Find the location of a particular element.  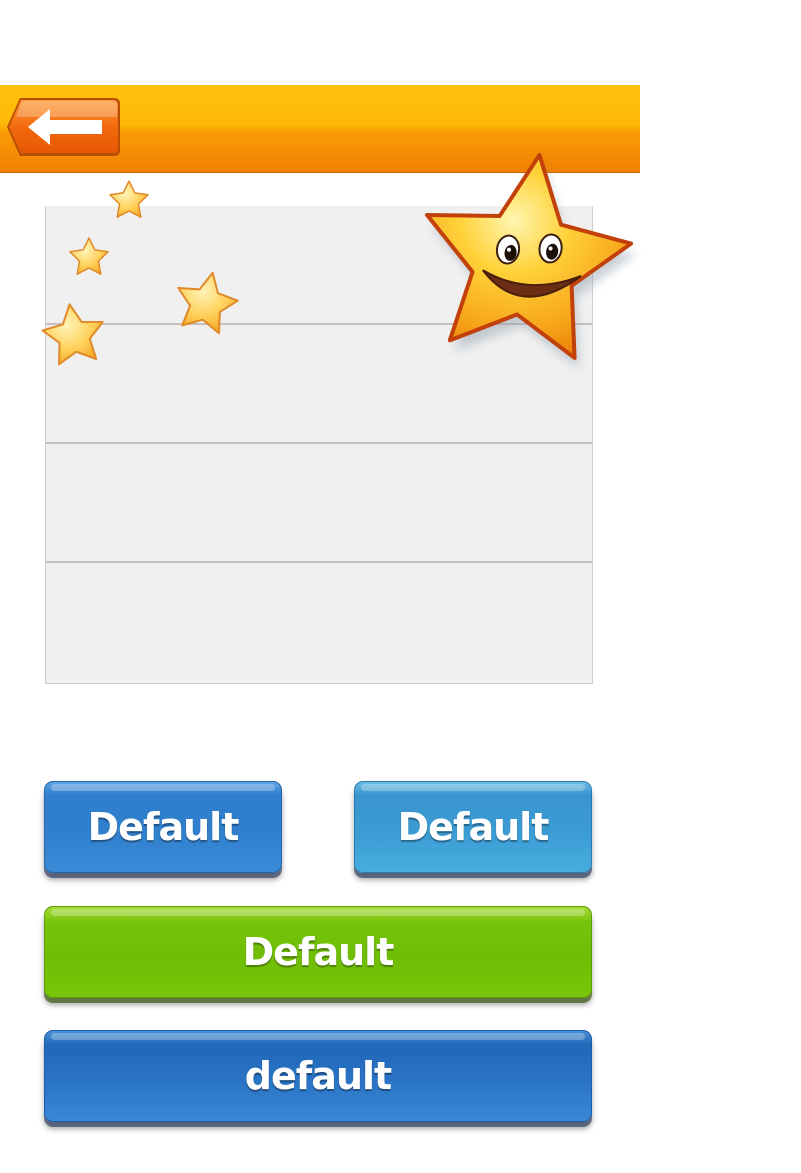

default-button-left: Default is located at coordinates (163, 827).